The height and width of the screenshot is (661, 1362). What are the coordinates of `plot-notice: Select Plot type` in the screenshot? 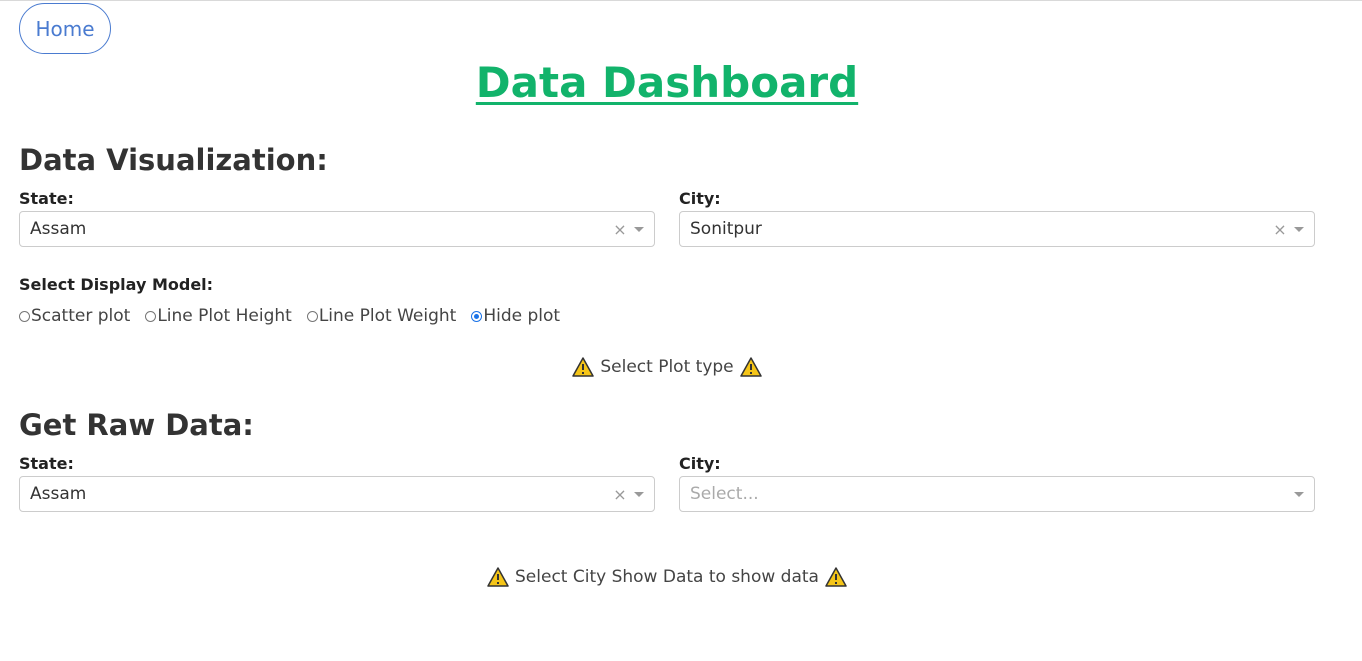 It's located at (667, 367).